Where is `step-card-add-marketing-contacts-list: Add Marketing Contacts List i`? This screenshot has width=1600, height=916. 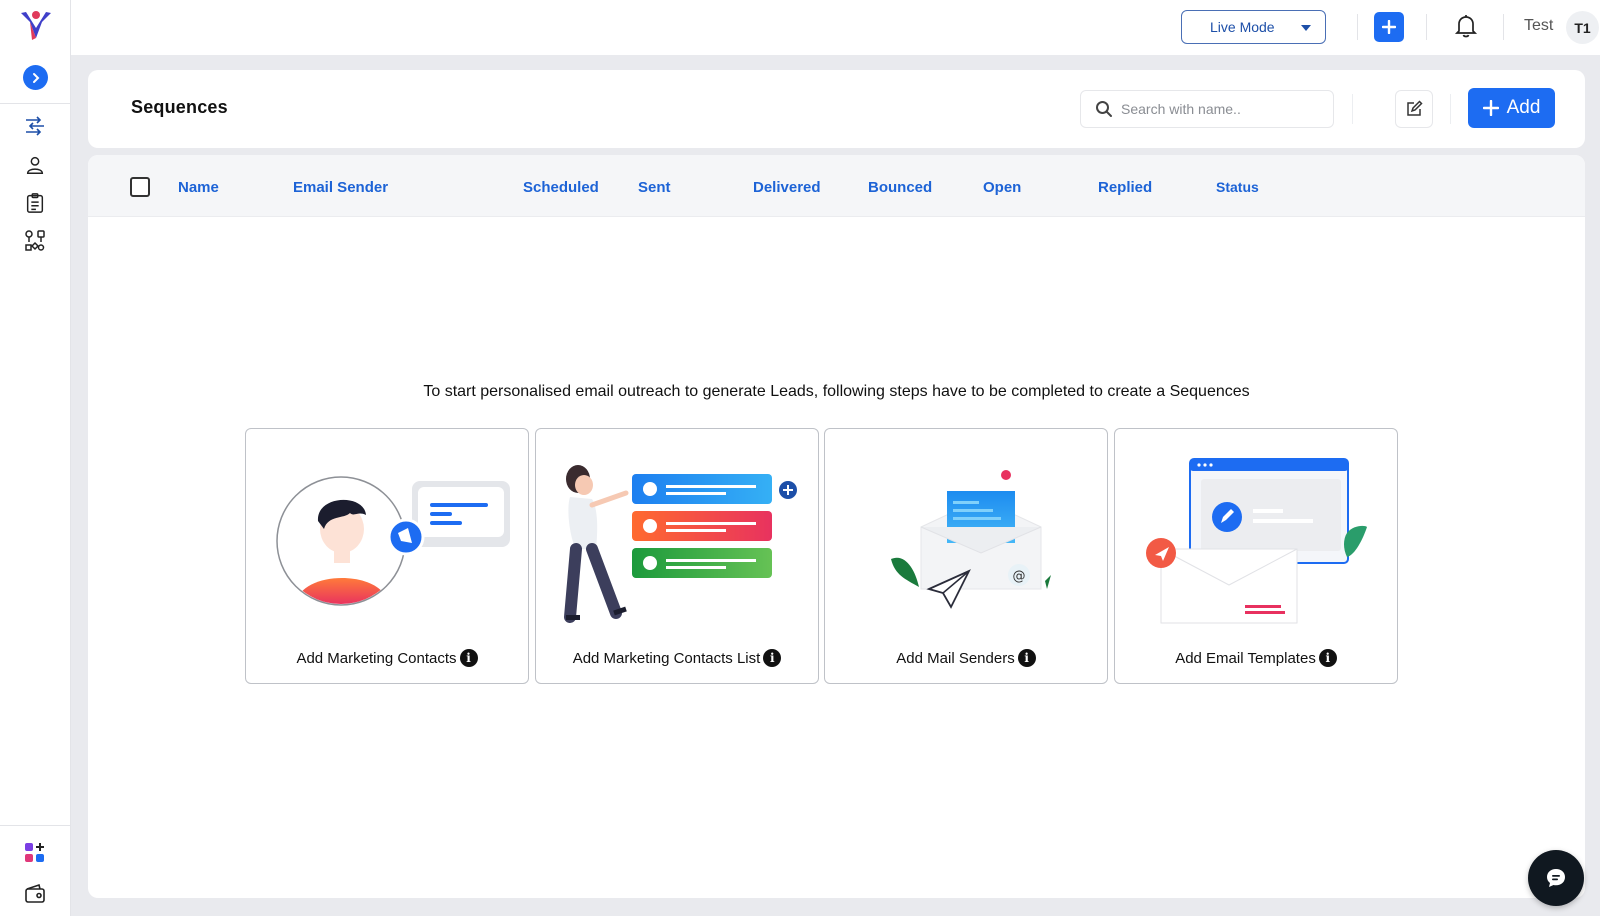
step-card-add-marketing-contacts-list: Add Marketing Contacts List i is located at coordinates (677, 556).